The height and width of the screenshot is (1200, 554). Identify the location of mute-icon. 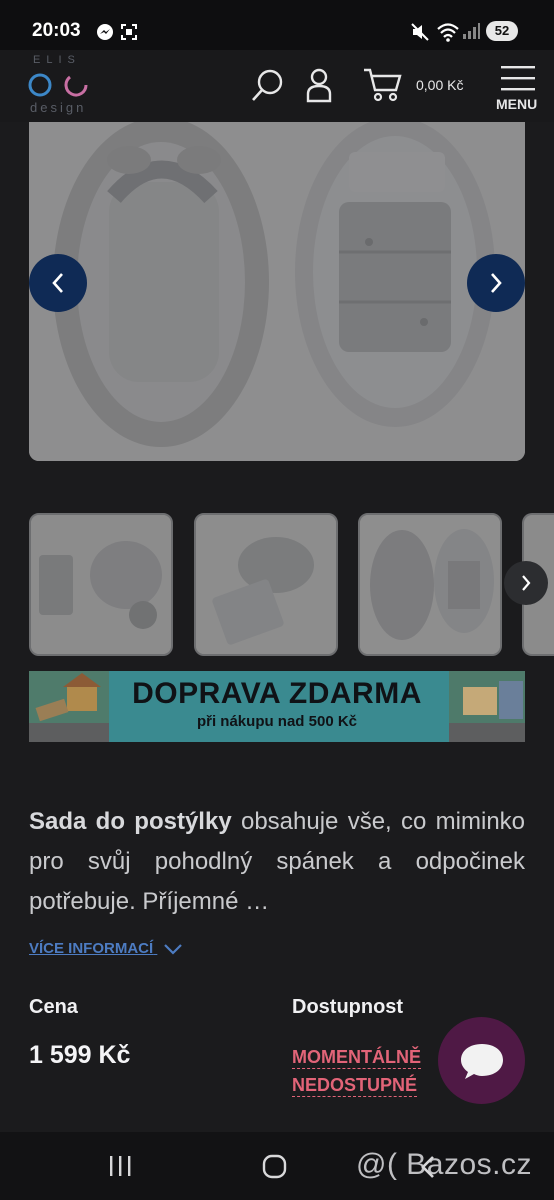
(420, 32).